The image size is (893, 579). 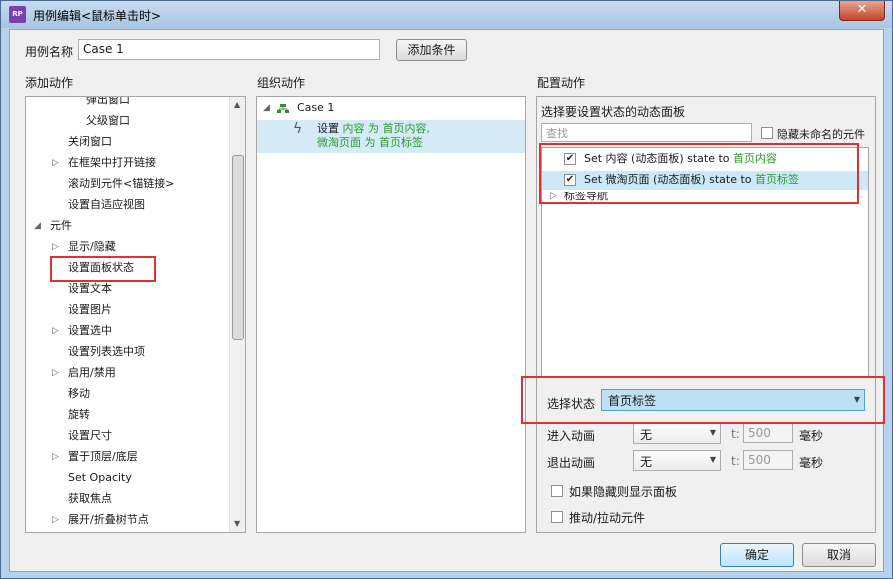 What do you see at coordinates (557, 517) in the screenshot?
I see `push-pull-checkbox` at bounding box center [557, 517].